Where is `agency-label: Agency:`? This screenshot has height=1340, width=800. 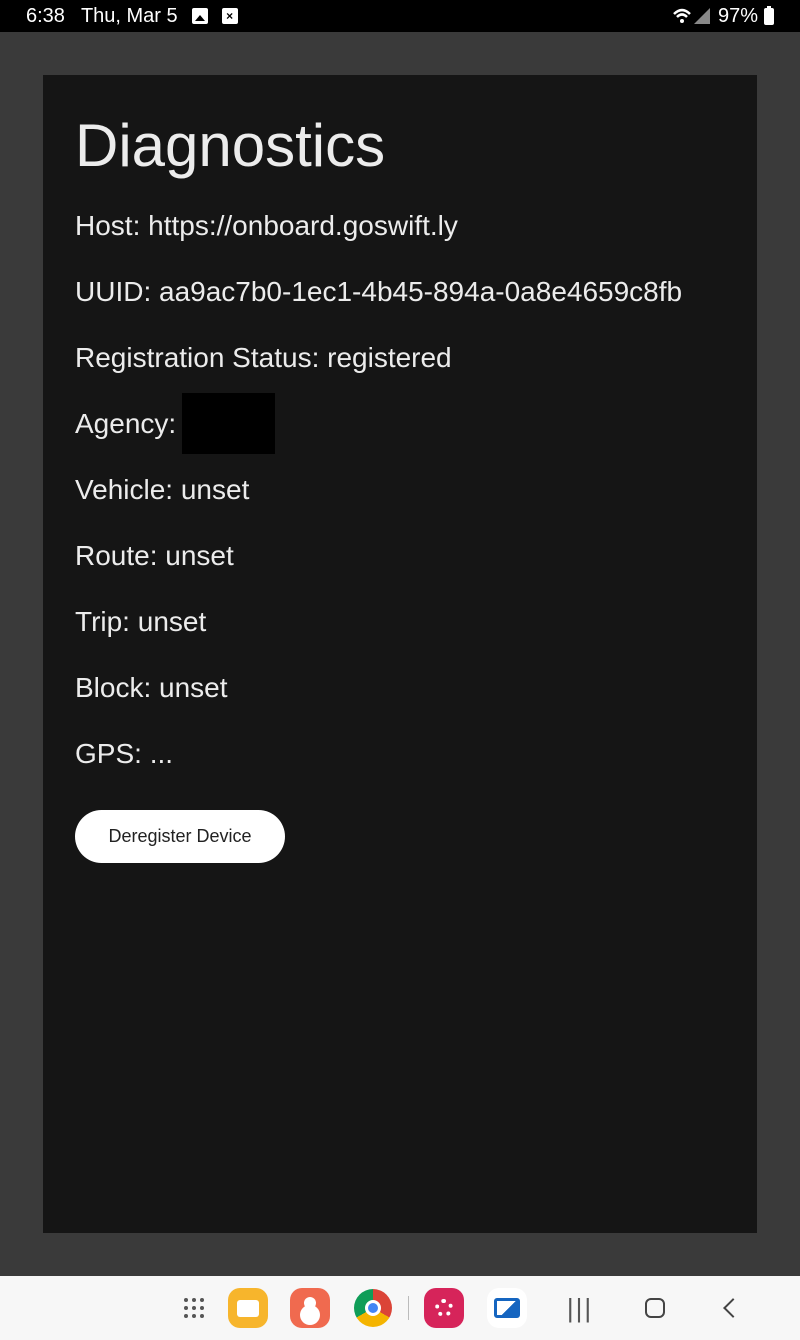 agency-label: Agency: is located at coordinates (126, 423).